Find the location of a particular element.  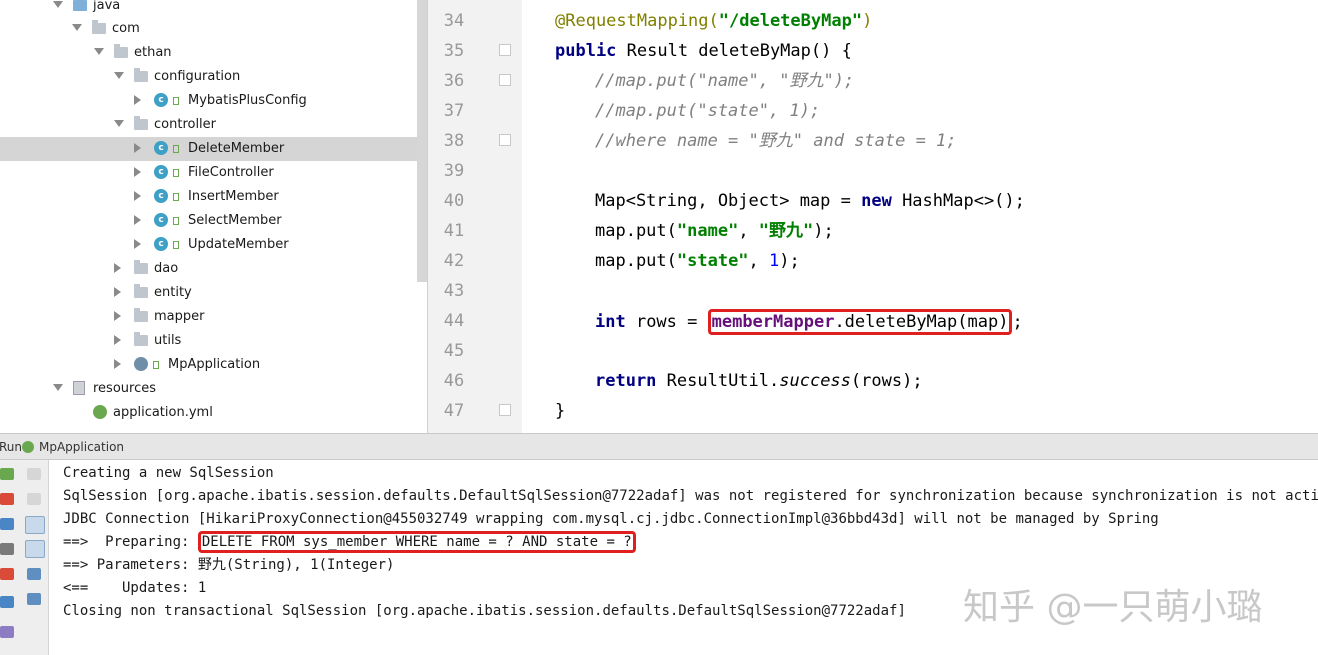

tree-item-filecontroller: c FileController is located at coordinates (213, 173).